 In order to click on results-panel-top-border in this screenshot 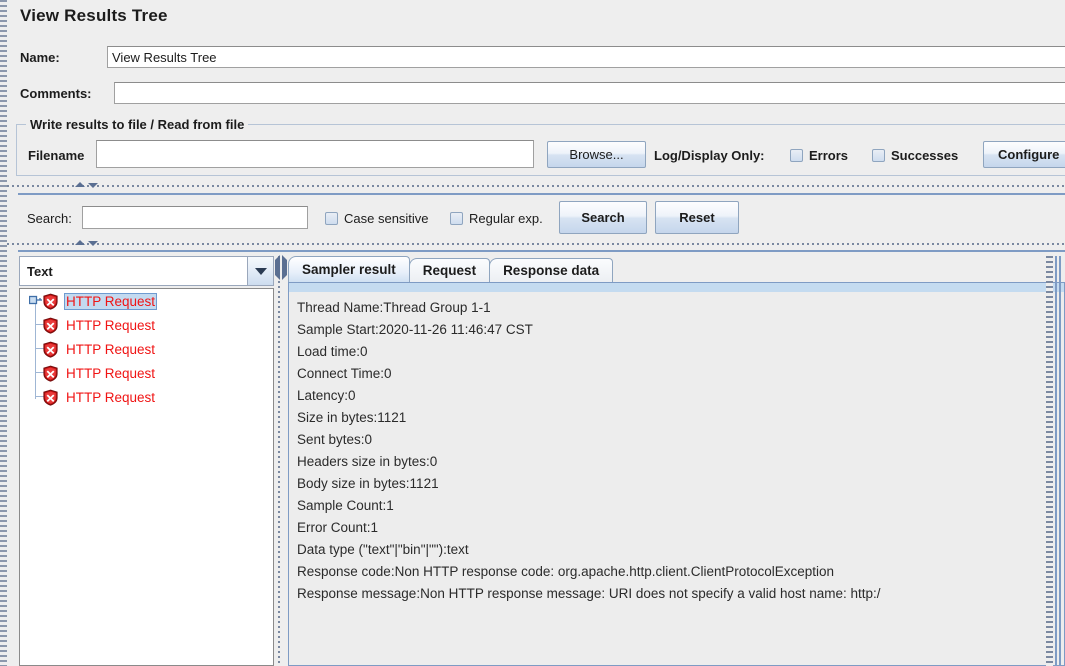, I will do `click(541, 251)`.